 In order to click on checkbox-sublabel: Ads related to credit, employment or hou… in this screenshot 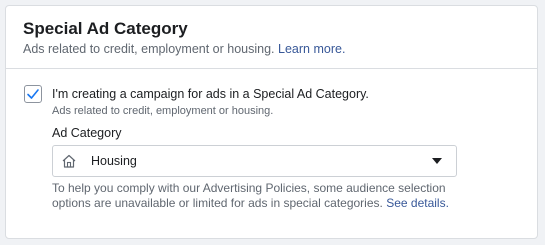, I will do `click(163, 111)`.